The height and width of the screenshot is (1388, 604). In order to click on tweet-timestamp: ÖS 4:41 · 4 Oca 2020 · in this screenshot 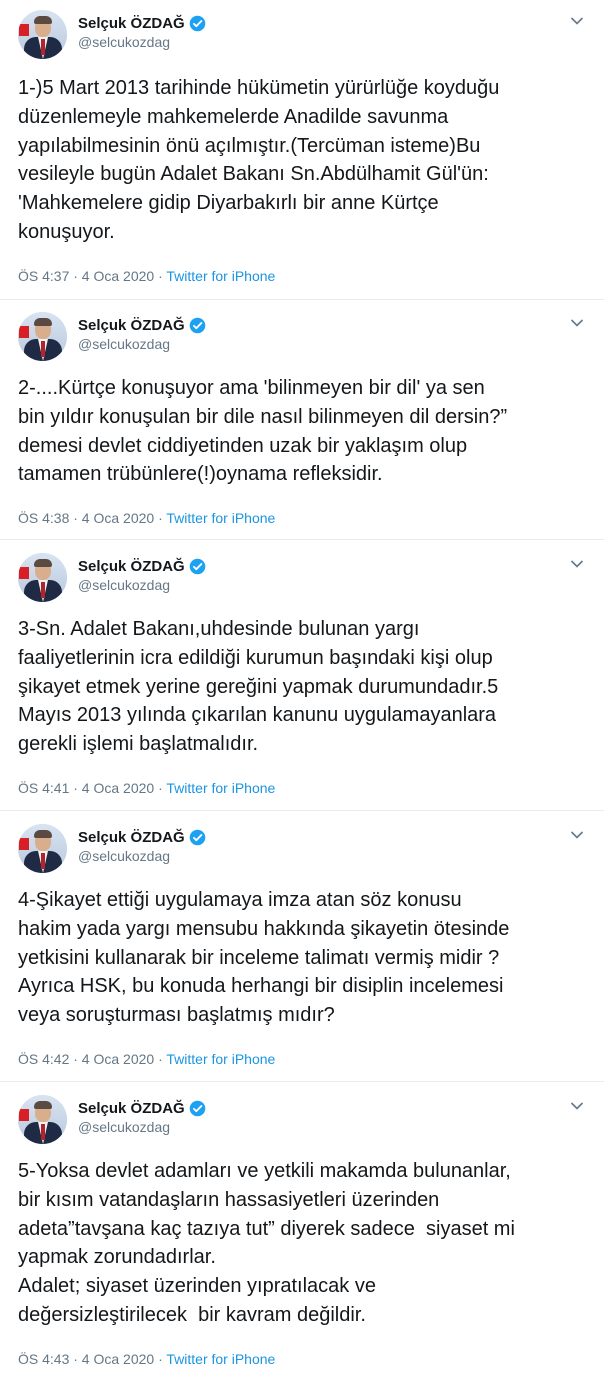, I will do `click(92, 788)`.